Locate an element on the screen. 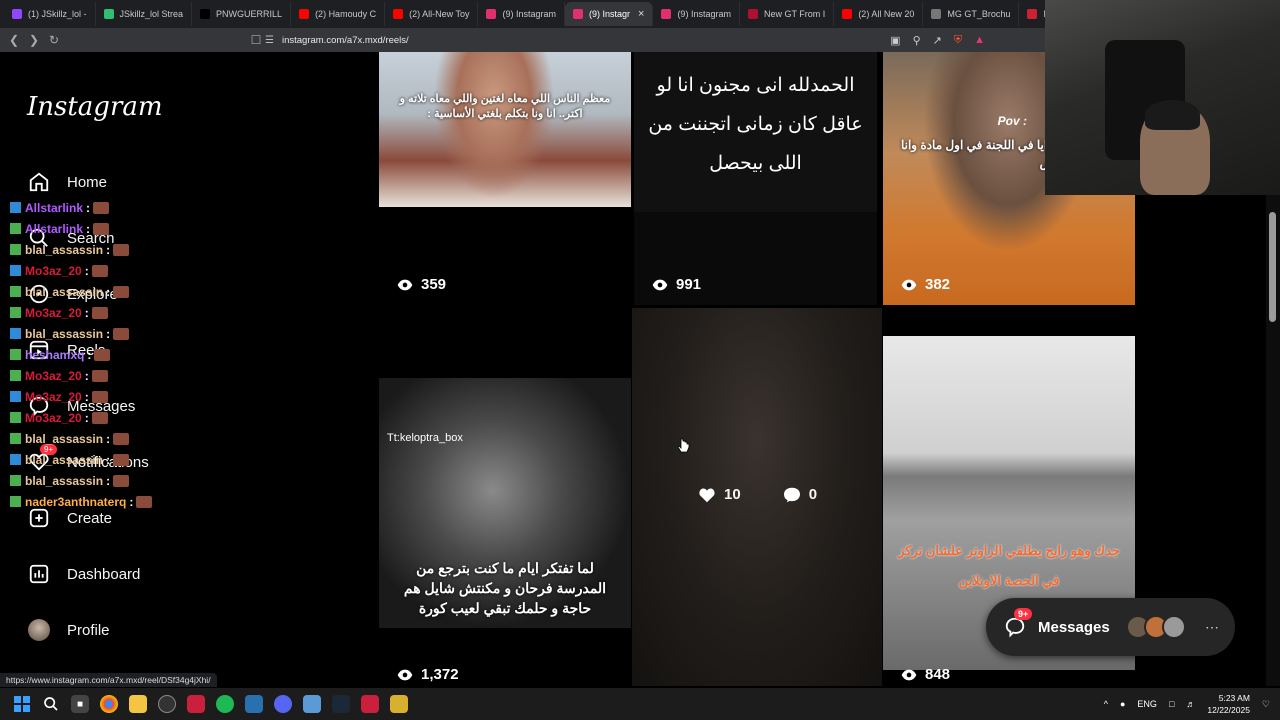 This screenshot has width=1280, height=720. browser-tab: (2) Hamoudy C is located at coordinates (338, 14).